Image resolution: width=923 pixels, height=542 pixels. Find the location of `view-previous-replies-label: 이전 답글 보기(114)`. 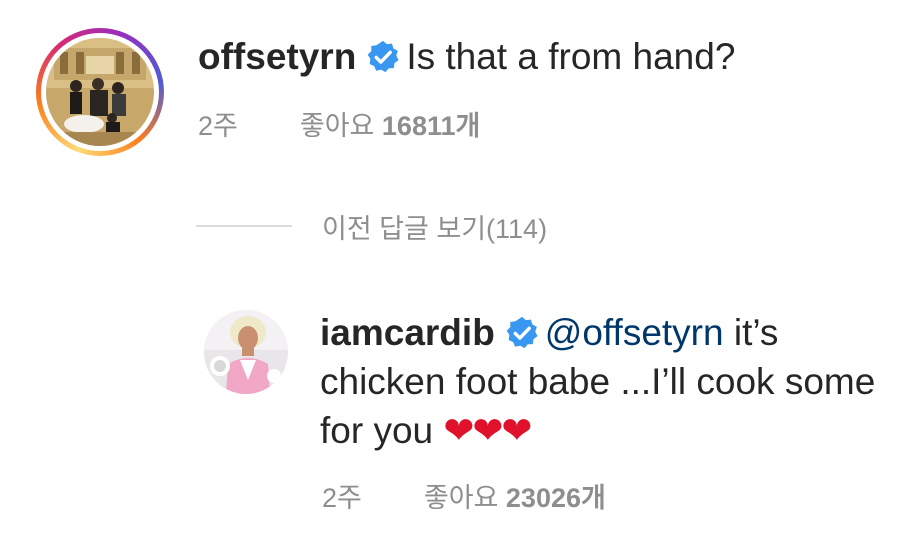

view-previous-replies-label: 이전 답글 보기(114) is located at coordinates (435, 228).